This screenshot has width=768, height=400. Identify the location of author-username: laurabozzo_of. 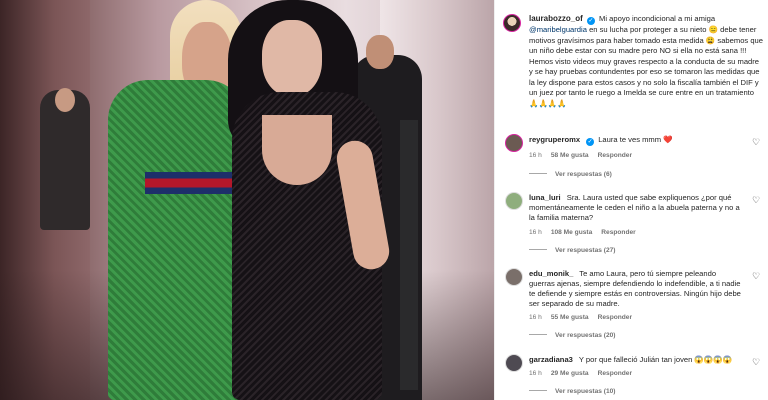
(556, 18).